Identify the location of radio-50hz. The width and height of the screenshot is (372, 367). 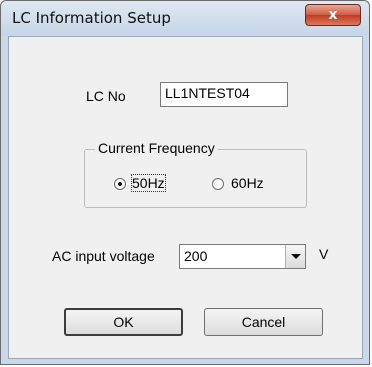
(120, 184).